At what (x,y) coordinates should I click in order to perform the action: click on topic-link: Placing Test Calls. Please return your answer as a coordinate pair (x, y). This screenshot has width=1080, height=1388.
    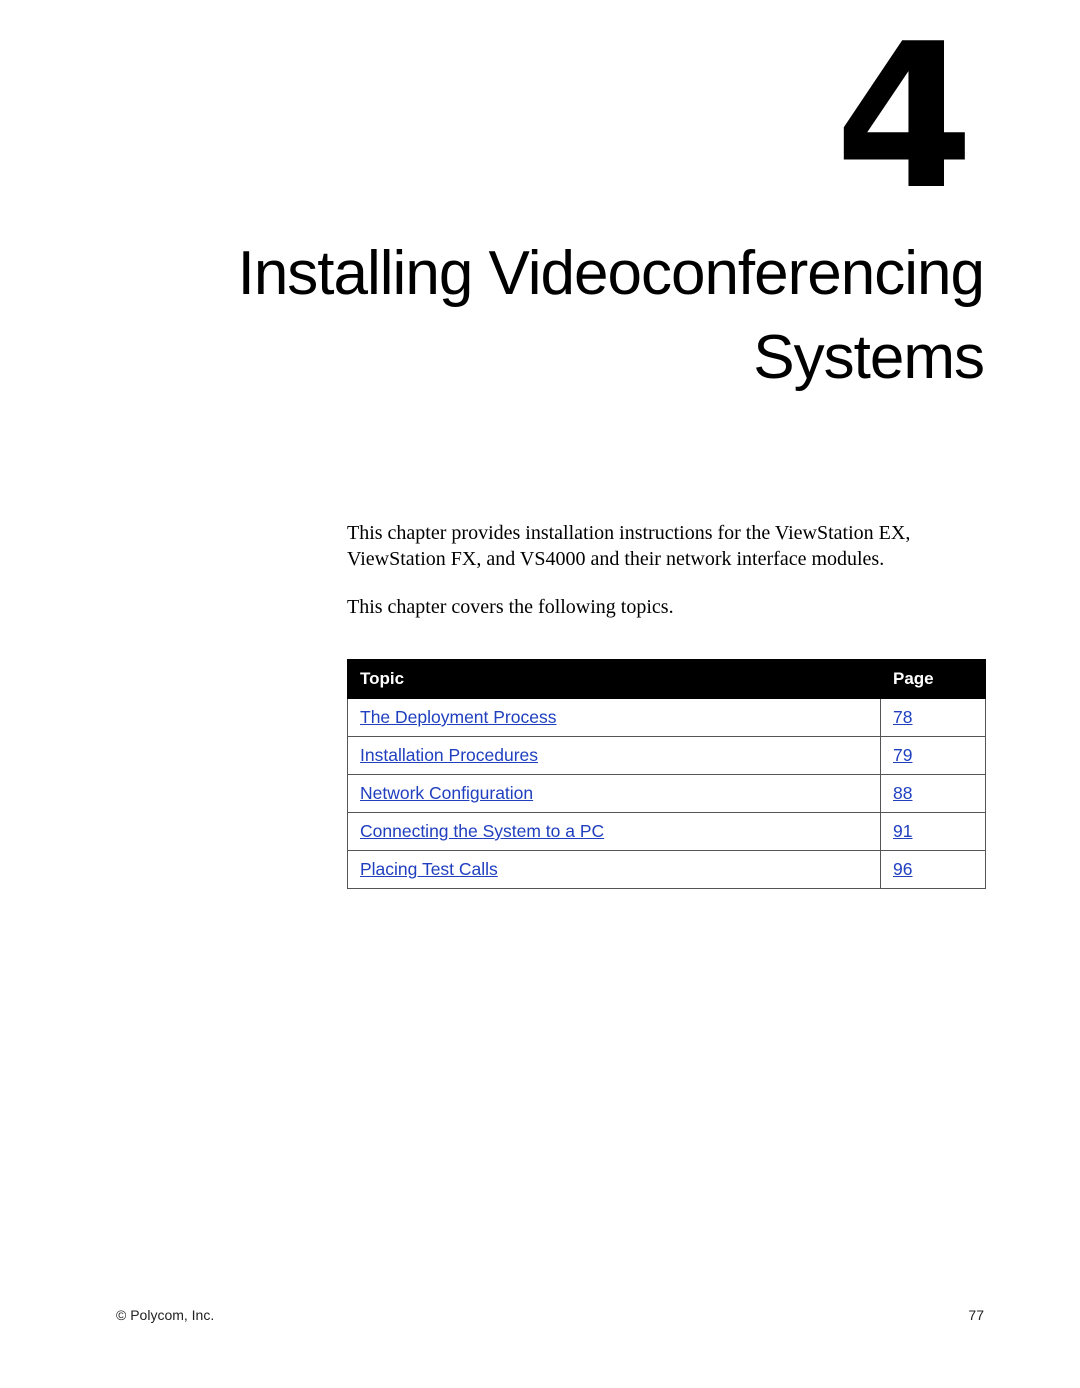
    Looking at the image, I should click on (429, 869).